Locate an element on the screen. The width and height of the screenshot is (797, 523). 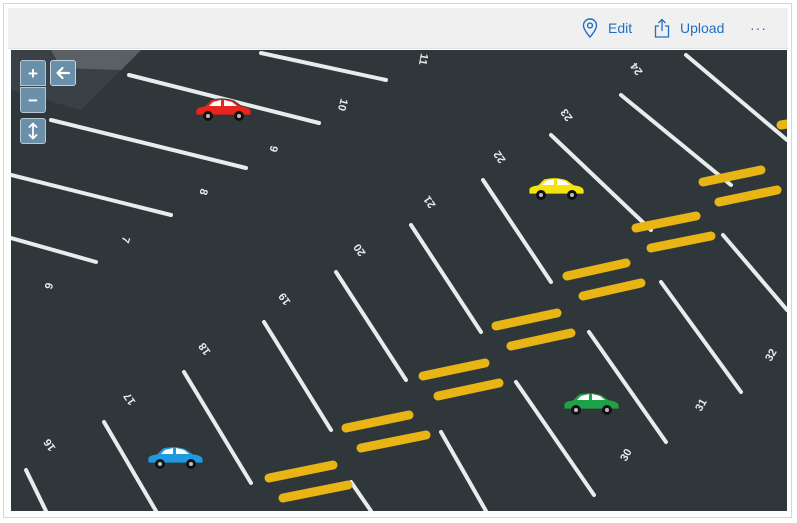
more-options-button: ··· is located at coordinates (758, 28).